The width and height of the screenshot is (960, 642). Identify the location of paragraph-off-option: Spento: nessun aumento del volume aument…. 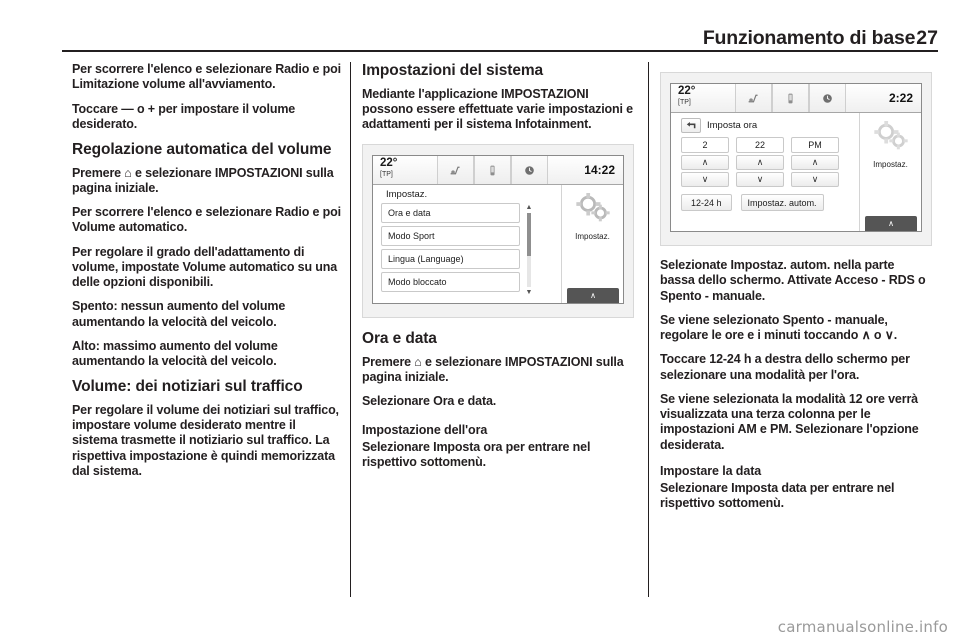
(179, 314).